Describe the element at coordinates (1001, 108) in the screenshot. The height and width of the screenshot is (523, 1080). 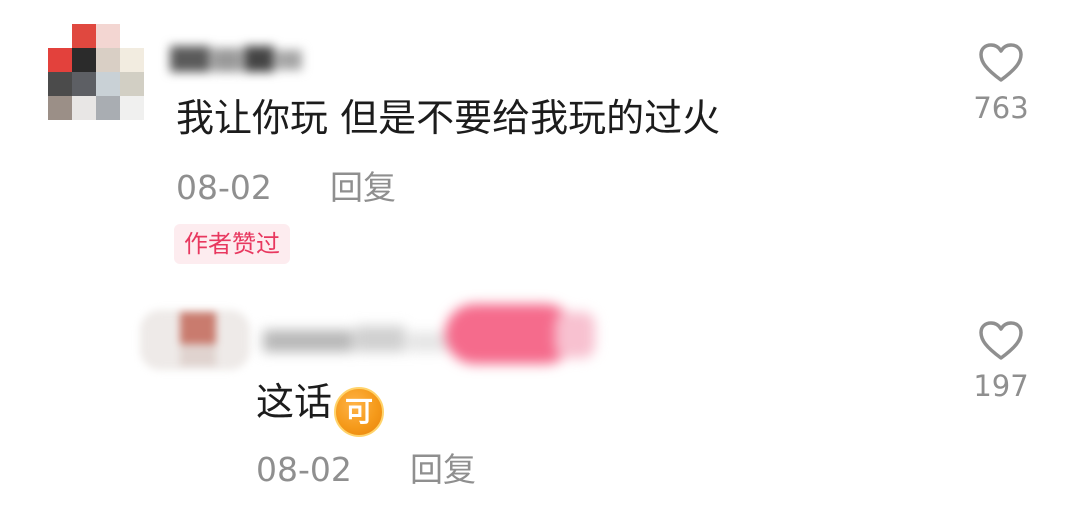
I see `like-count: 763` at that location.